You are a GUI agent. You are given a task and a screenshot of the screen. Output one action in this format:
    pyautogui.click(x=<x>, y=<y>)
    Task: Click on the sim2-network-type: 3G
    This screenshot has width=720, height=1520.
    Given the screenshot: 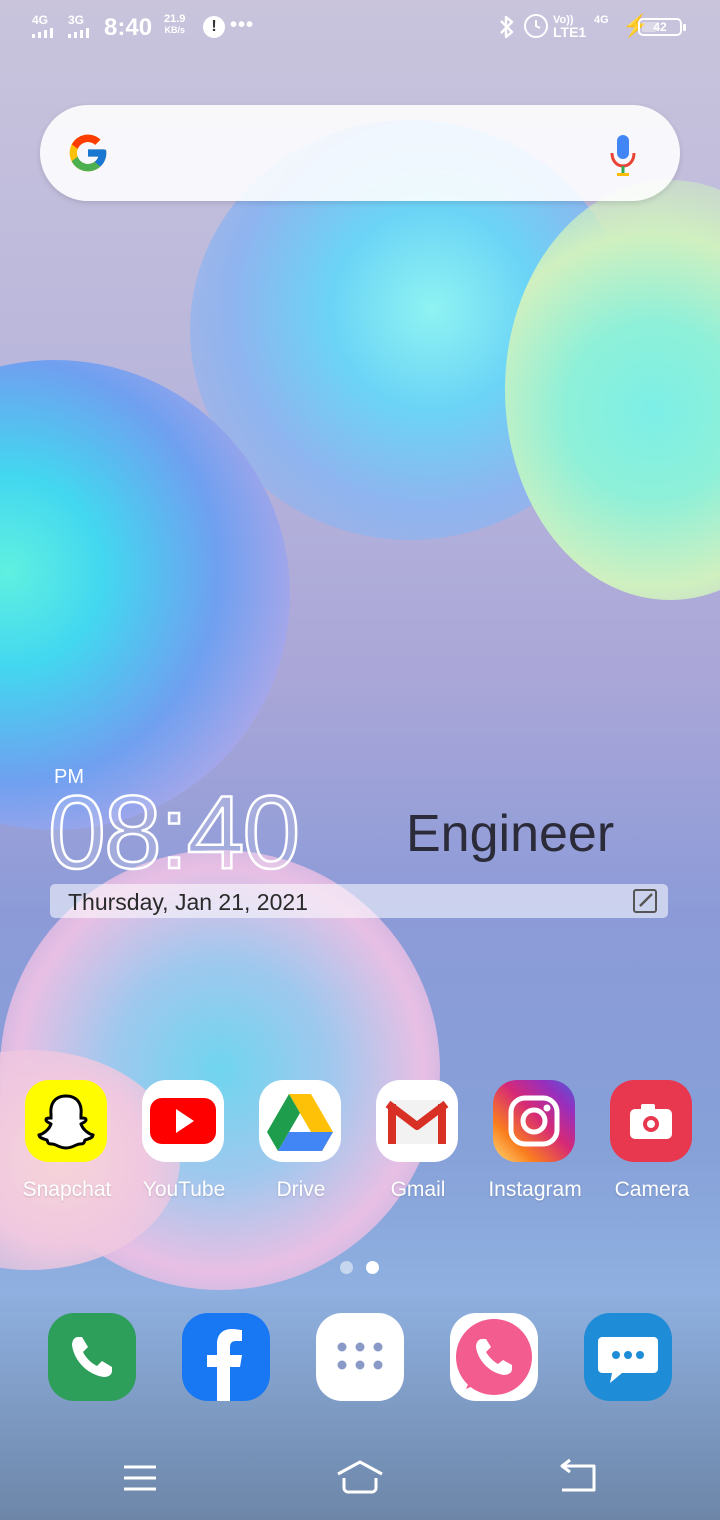 What is the action you would take?
    pyautogui.click(x=76, y=20)
    